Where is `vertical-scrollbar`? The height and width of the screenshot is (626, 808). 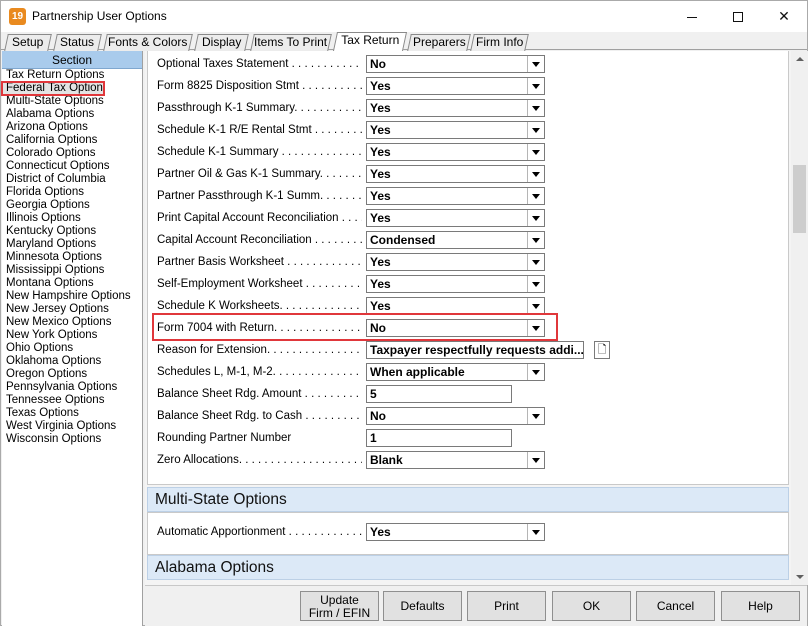
vertical-scrollbar is located at coordinates (799, 318).